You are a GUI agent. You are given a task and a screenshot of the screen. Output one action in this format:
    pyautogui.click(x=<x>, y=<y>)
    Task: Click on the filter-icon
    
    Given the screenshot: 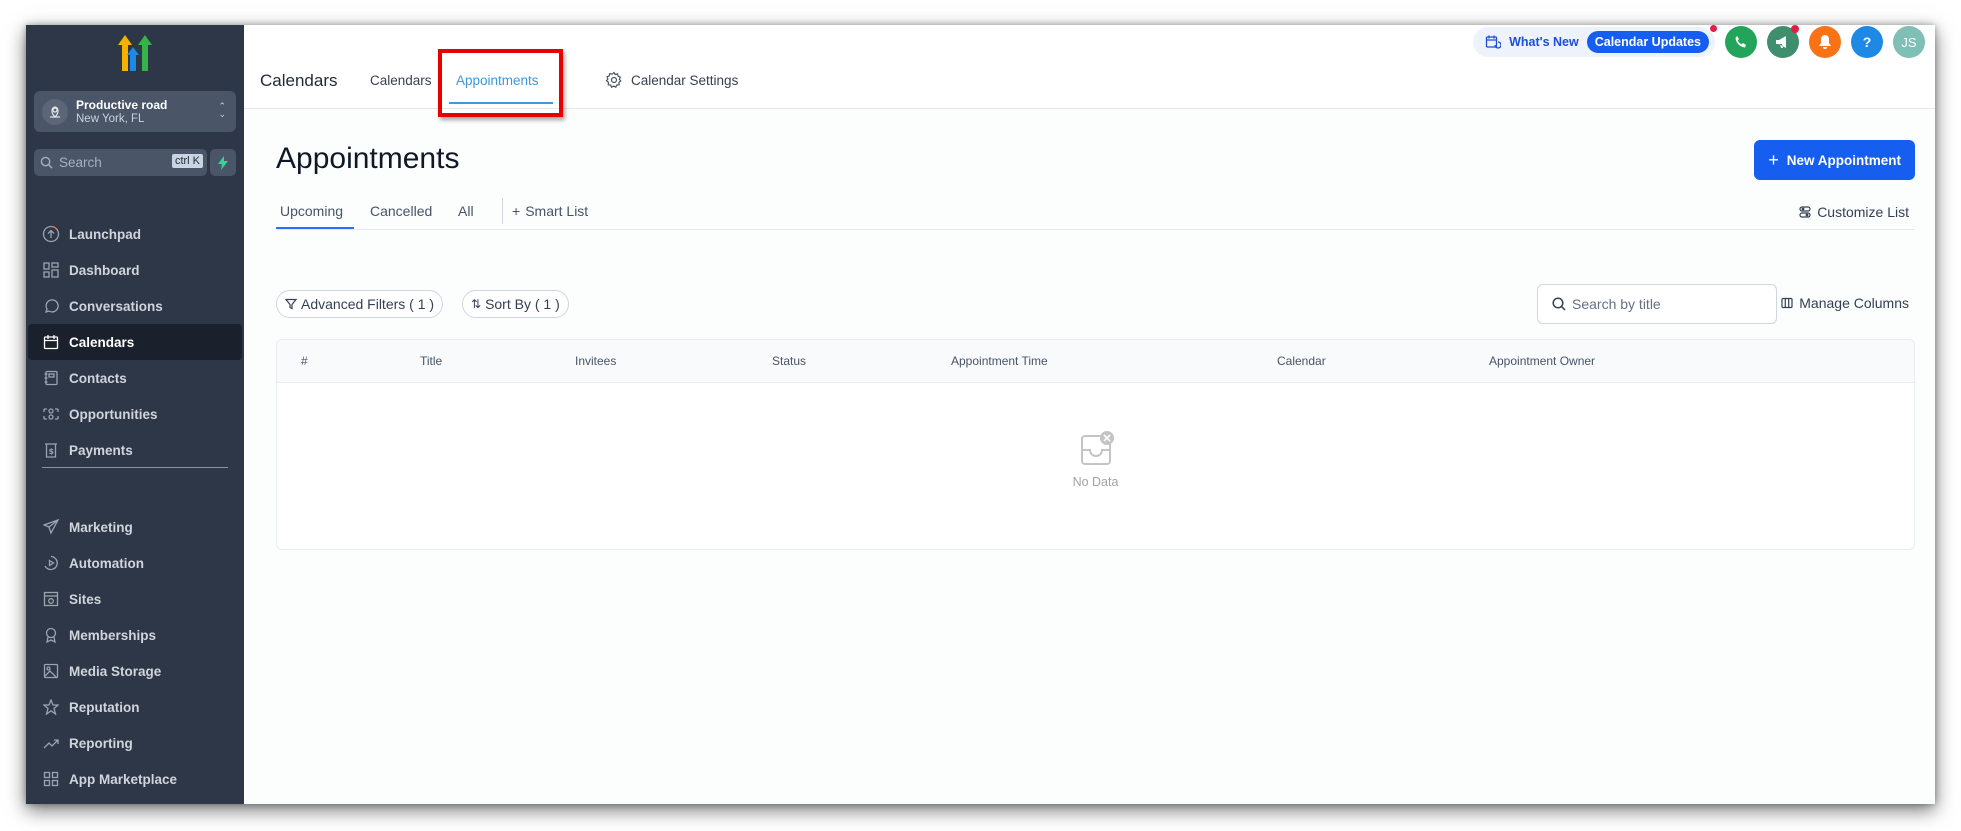 What is the action you would take?
    pyautogui.click(x=291, y=304)
    